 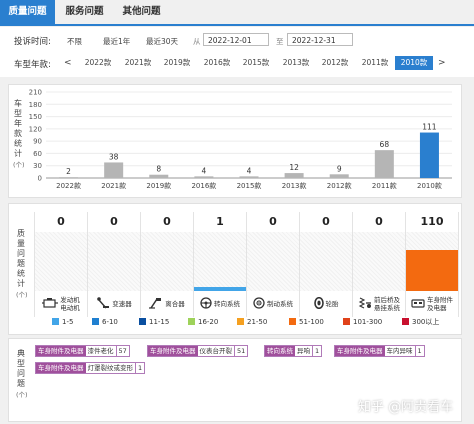 I want to click on category-bar-area, so click(x=273, y=261).